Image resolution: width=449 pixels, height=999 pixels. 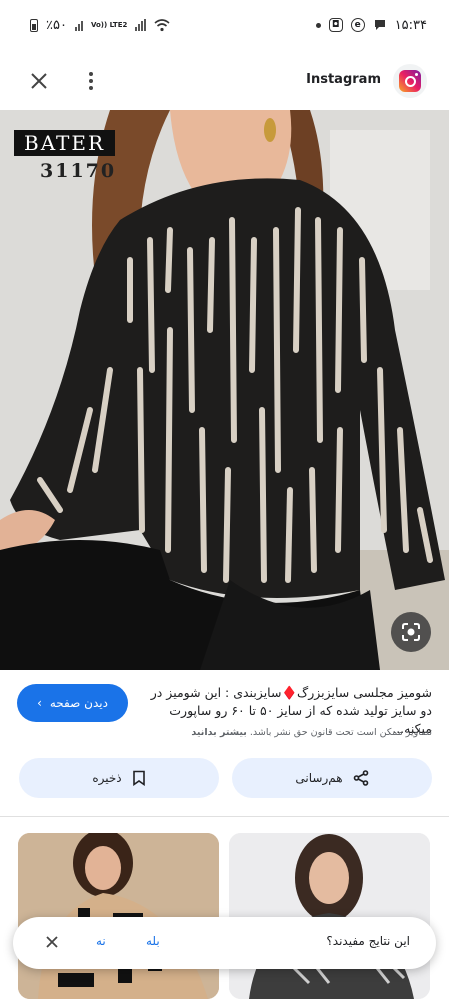 I want to click on share-label: هم‌رسانی, so click(x=319, y=778).